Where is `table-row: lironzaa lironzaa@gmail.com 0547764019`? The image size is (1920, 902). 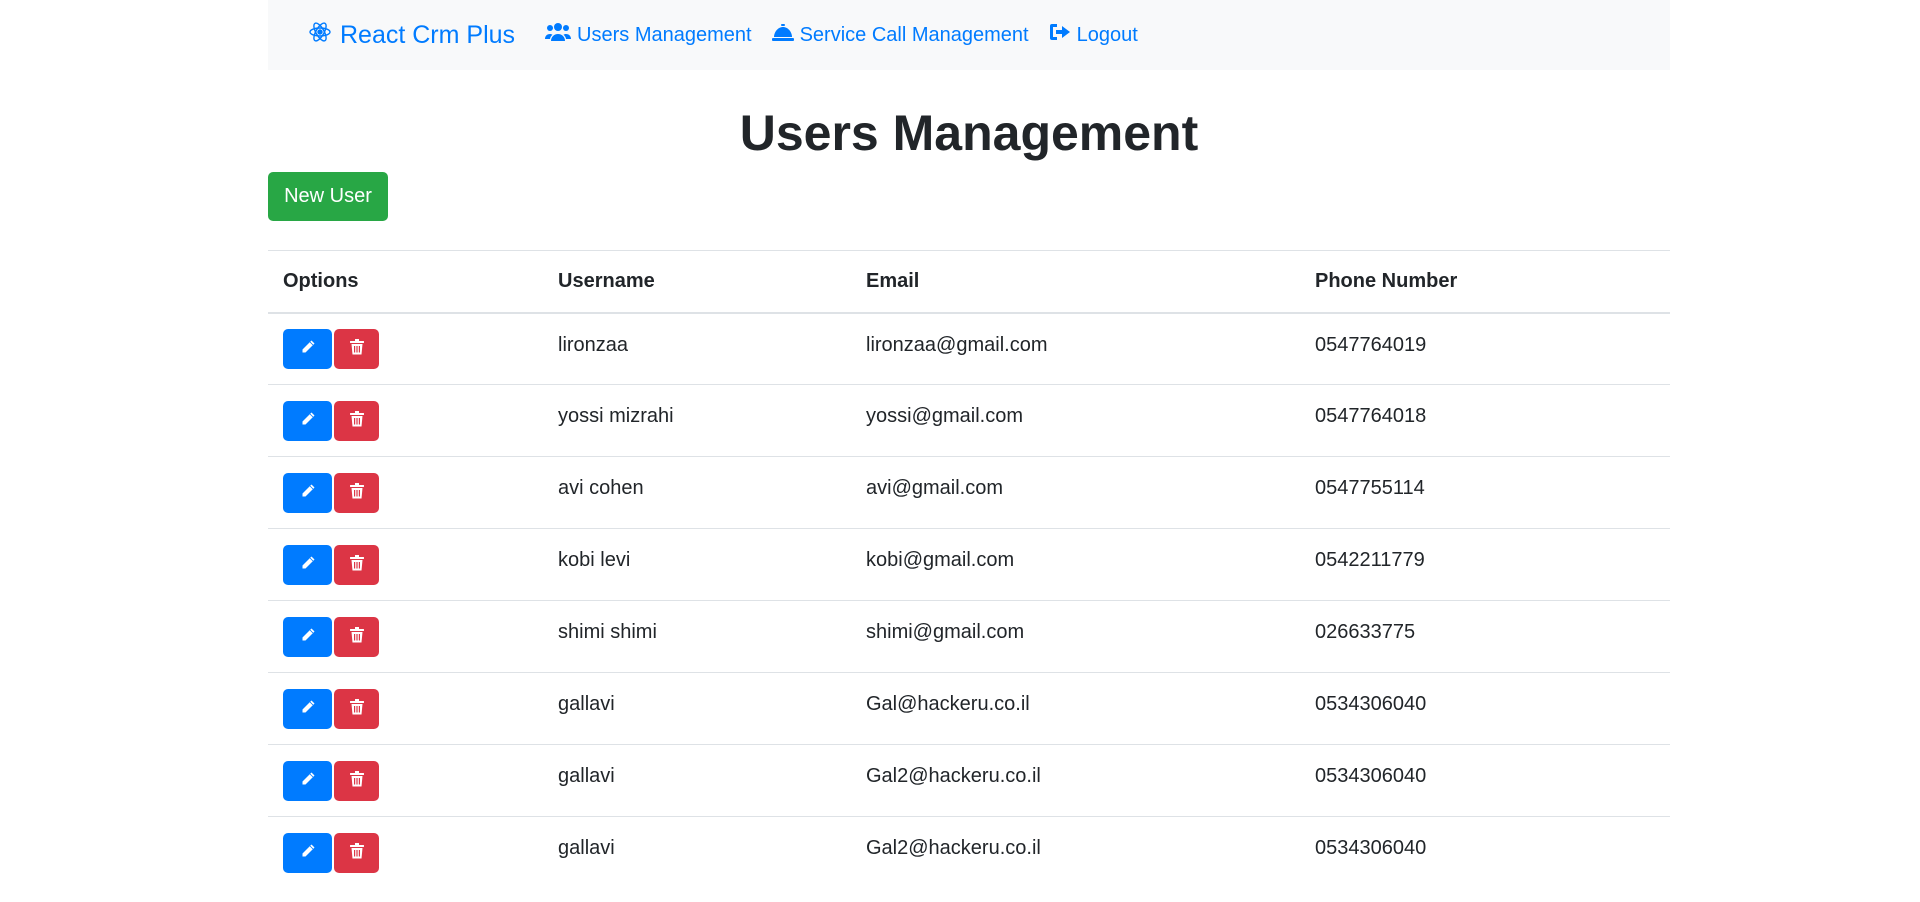
table-row: lironzaa lironzaa@gmail.com 0547764019 is located at coordinates (969, 349).